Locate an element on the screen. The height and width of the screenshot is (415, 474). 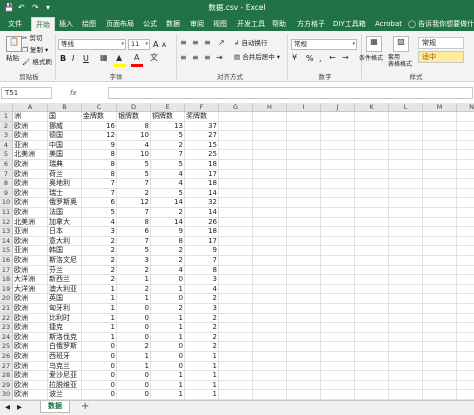
row-header: 18 is located at coordinates (6, 280).